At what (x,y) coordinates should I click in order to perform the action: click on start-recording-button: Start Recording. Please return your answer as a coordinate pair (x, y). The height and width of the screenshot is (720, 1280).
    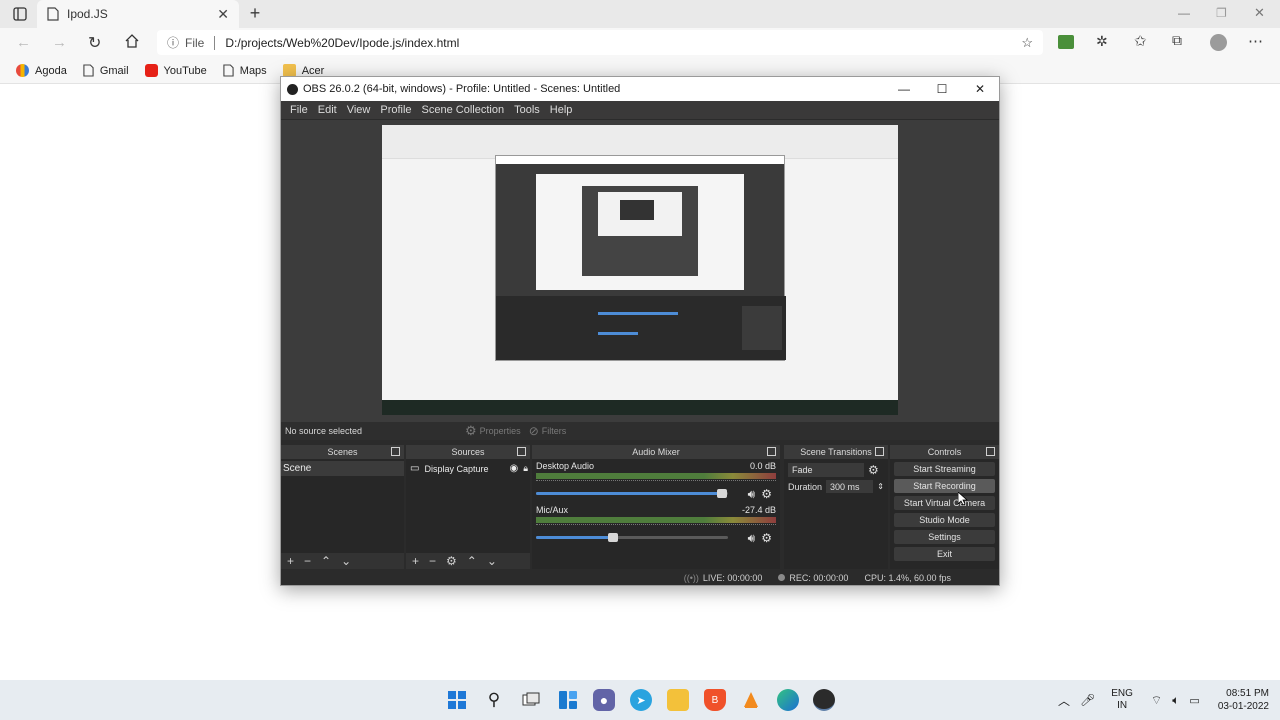
    Looking at the image, I should click on (944, 486).